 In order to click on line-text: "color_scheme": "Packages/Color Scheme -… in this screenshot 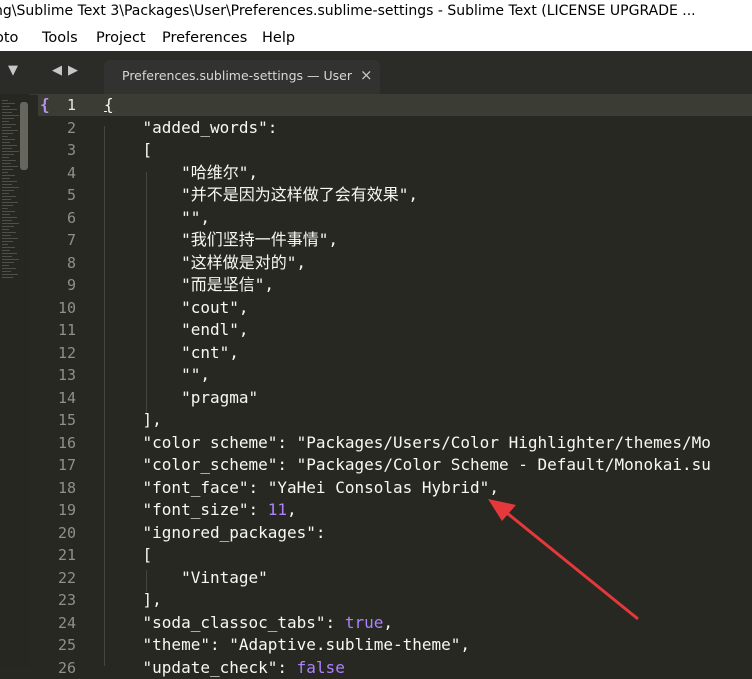, I will do `click(407, 464)`.